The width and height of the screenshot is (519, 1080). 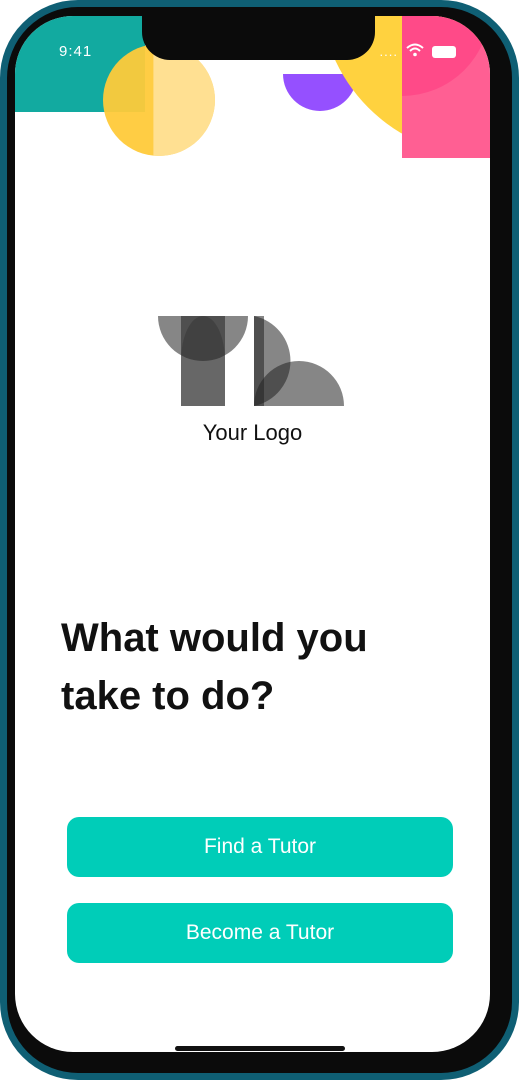 What do you see at coordinates (214, 638) in the screenshot?
I see `headline-line-1: What would you` at bounding box center [214, 638].